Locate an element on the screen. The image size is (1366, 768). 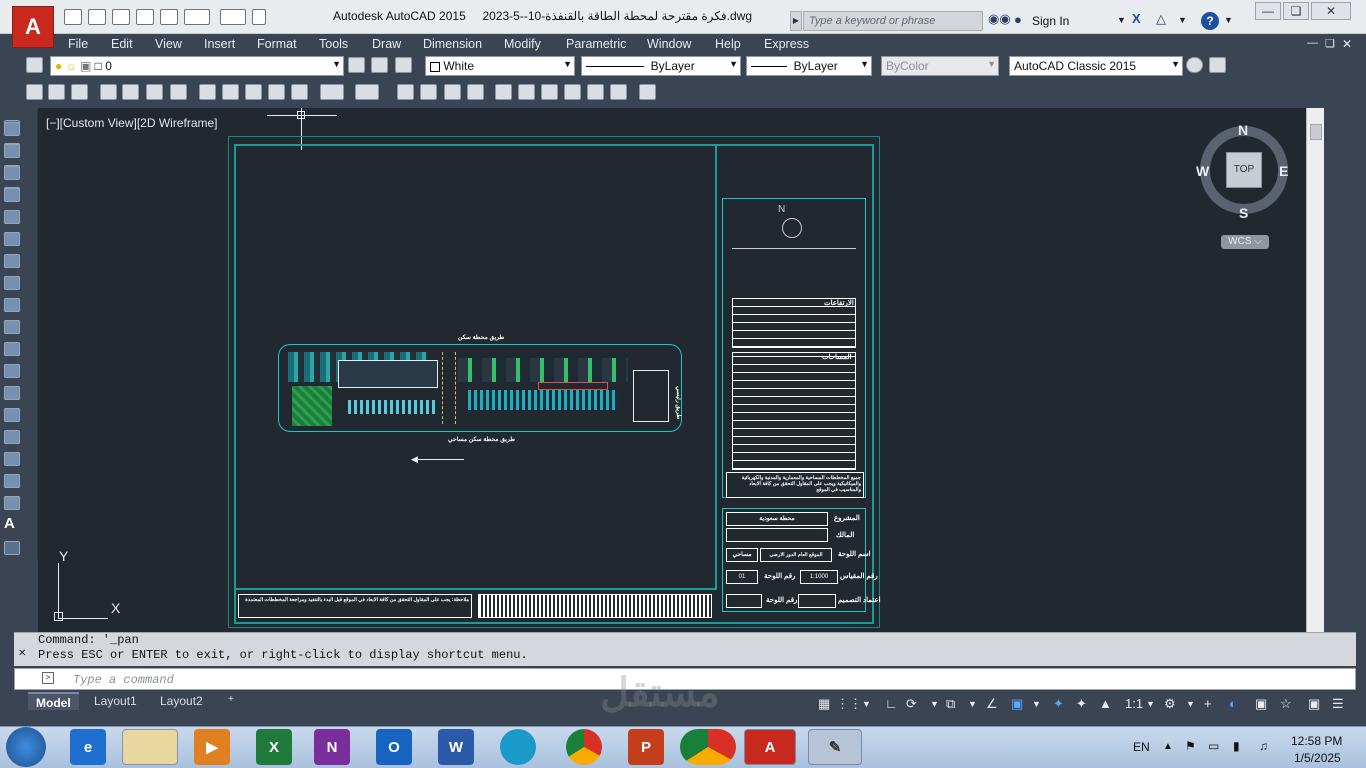
clean-screen-icon: ▣ is located at coordinates (1314, 704).